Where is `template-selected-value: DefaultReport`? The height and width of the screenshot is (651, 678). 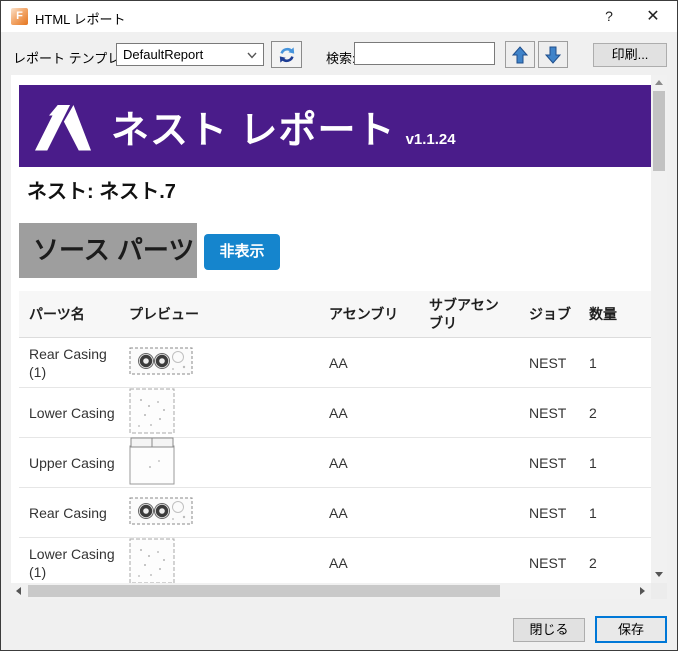 template-selected-value: DefaultReport is located at coordinates (163, 54).